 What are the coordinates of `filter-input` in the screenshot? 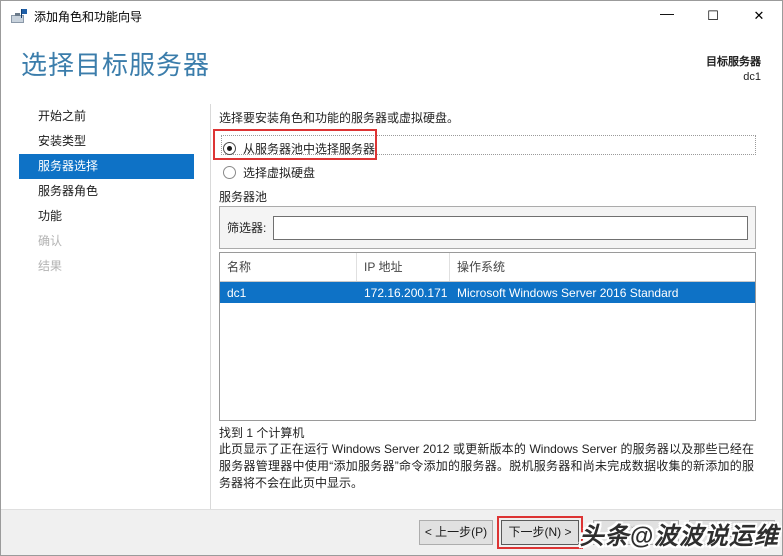 It's located at (510, 227).